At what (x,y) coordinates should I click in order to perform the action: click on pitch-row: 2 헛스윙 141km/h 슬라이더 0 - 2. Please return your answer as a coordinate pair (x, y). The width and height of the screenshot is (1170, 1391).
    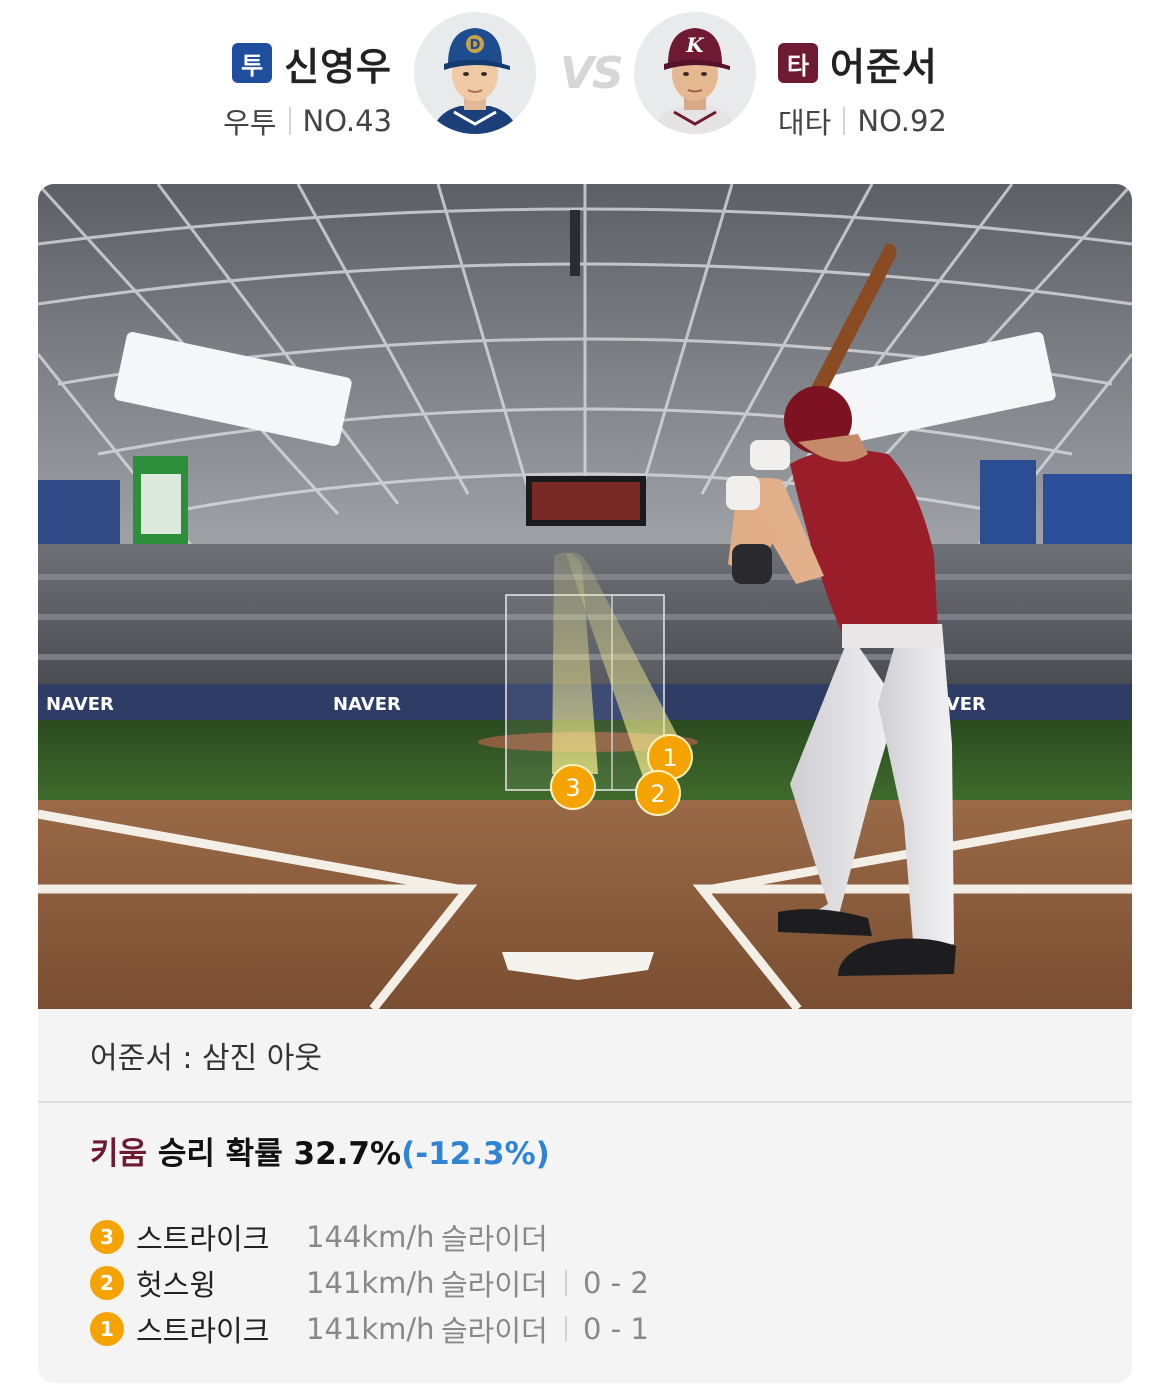
    Looking at the image, I should click on (369, 1283).